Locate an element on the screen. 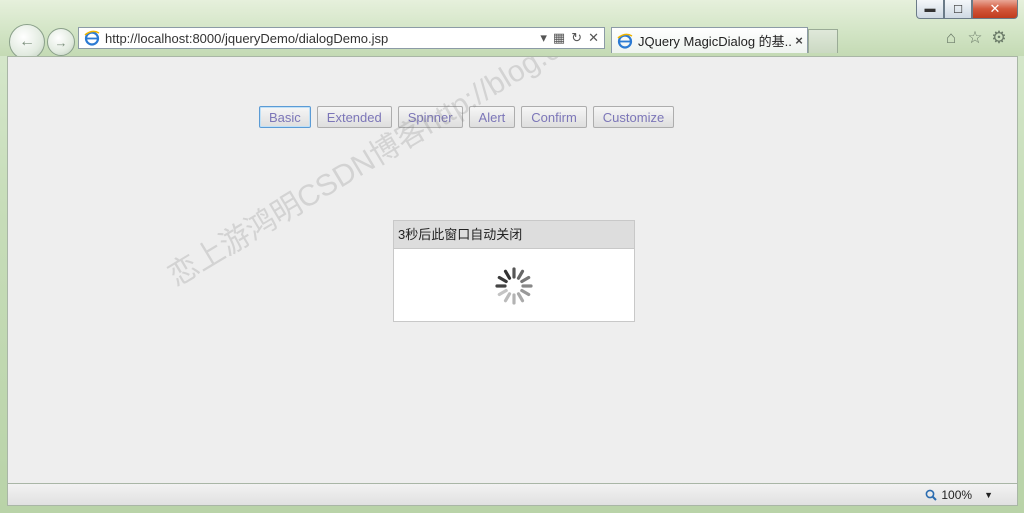 The width and height of the screenshot is (1024, 513). zoom-icon is located at coordinates (931, 495).